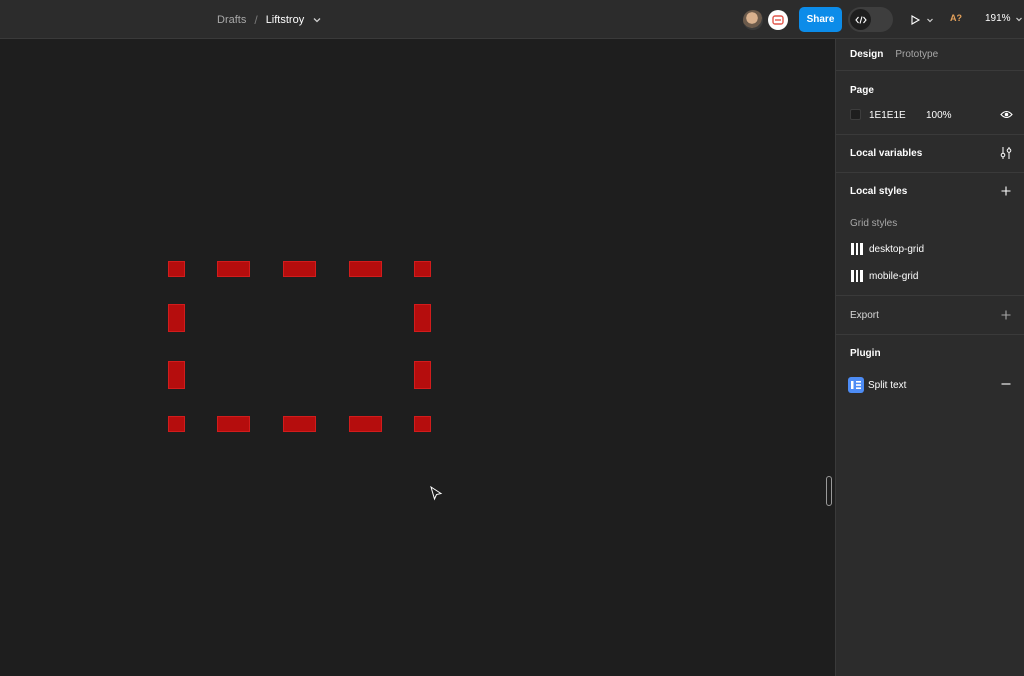  What do you see at coordinates (285, 20) in the screenshot?
I see `file-name: Liftstroy` at bounding box center [285, 20].